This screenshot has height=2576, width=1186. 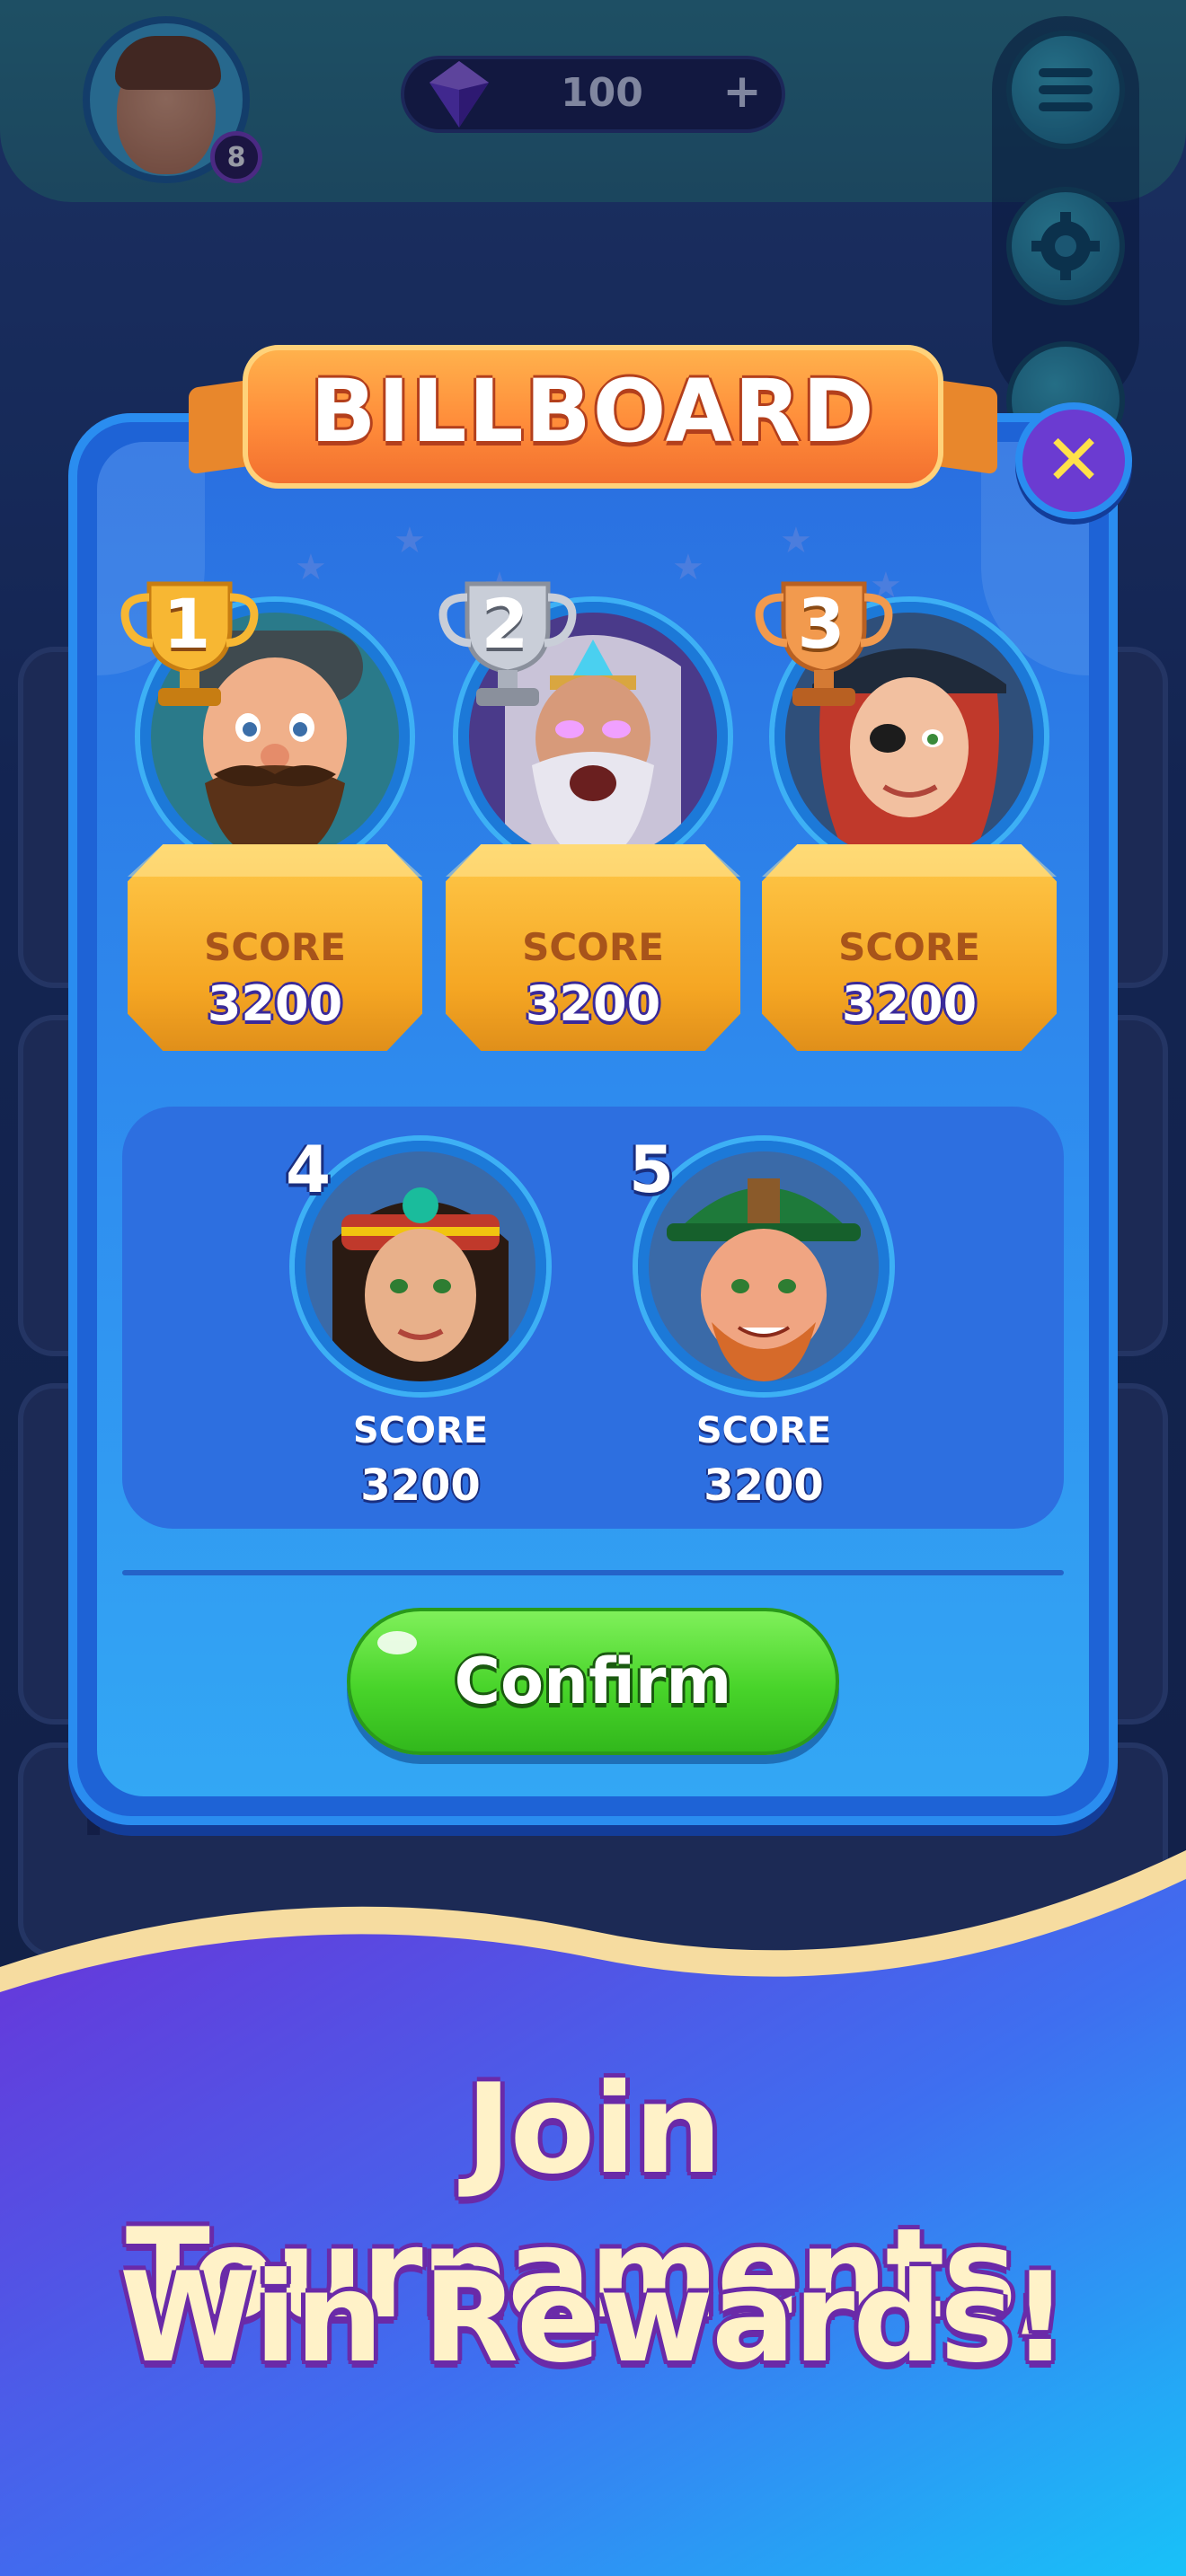 I want to click on title-ribbon: BILLBOARD, so click(x=593, y=422).